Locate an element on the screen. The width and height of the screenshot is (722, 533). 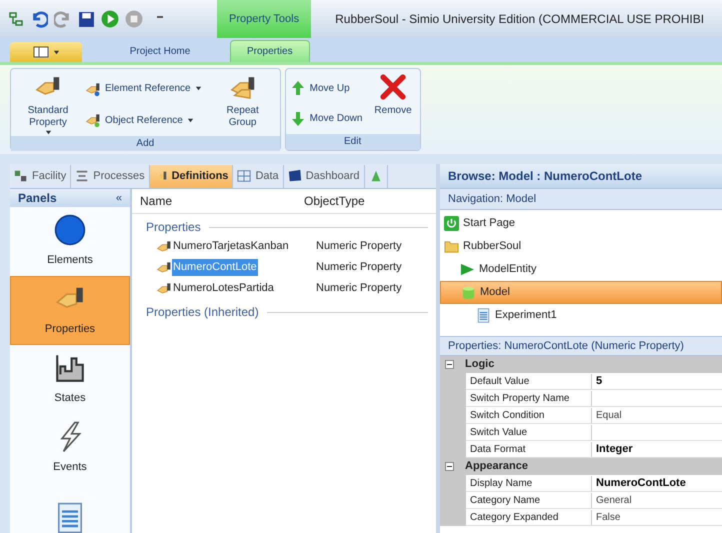
circle-icon is located at coordinates (70, 230).